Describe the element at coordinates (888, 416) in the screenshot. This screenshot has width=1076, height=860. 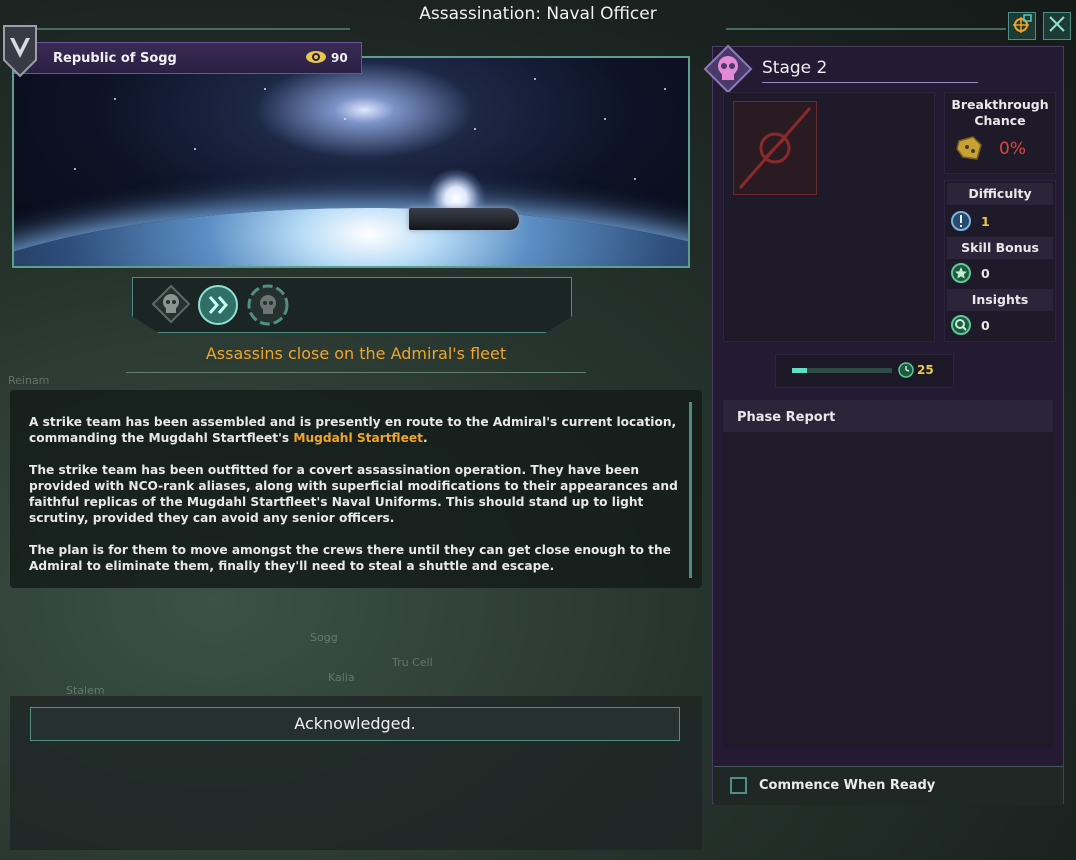
I see `phase-report-header: Phase Report` at that location.